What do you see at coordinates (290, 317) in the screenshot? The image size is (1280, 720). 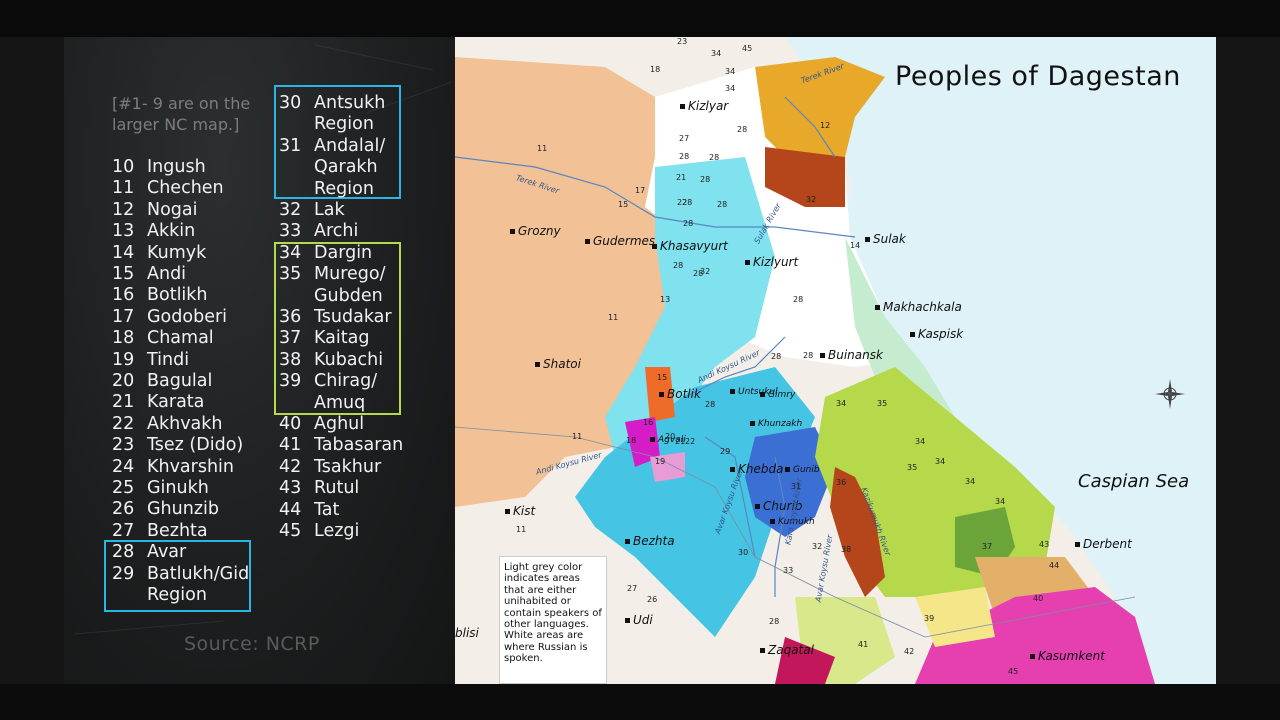 I see `legend-entry-number: 36` at bounding box center [290, 317].